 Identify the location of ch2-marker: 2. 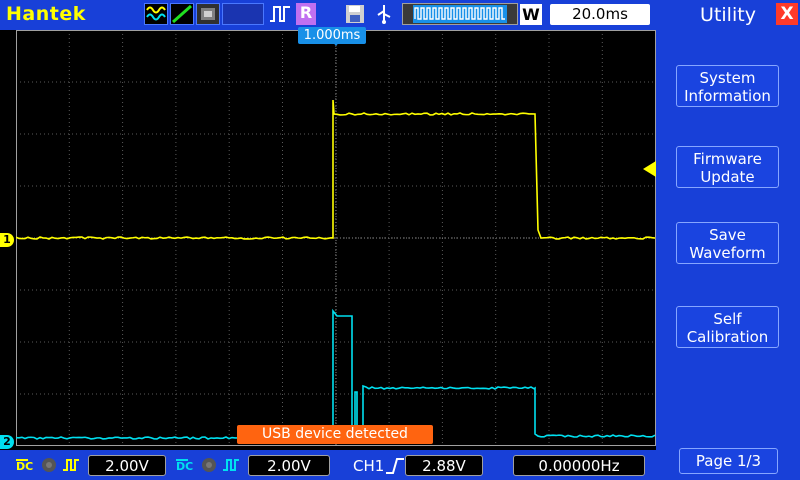
(7, 442).